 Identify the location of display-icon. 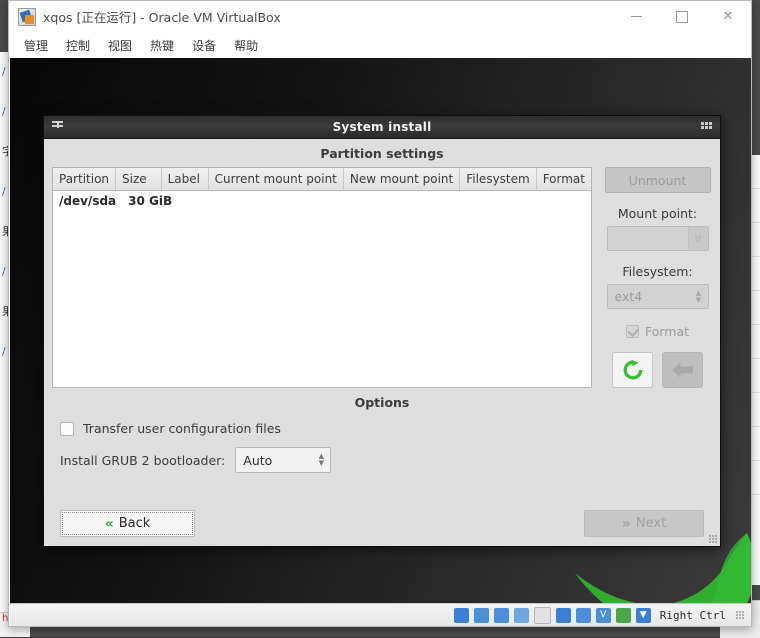
(563, 615).